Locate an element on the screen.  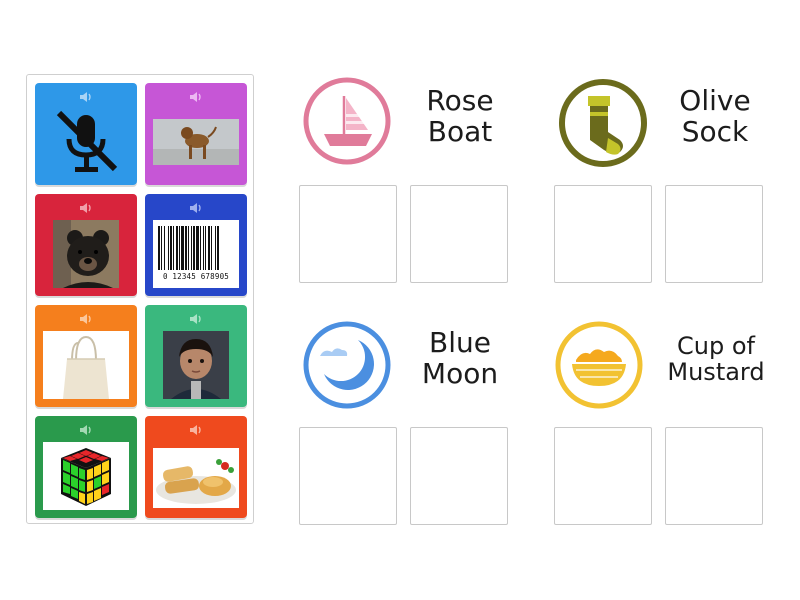
mute-card is located at coordinates (86, 134).